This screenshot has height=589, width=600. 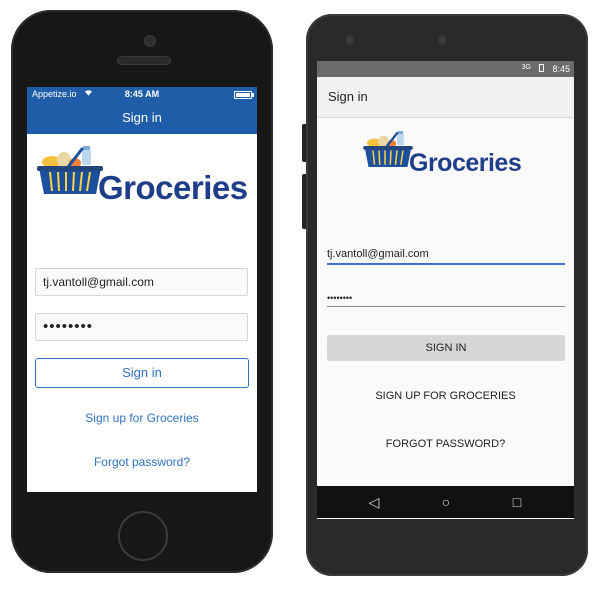 What do you see at coordinates (143, 536) in the screenshot?
I see `home-button` at bounding box center [143, 536].